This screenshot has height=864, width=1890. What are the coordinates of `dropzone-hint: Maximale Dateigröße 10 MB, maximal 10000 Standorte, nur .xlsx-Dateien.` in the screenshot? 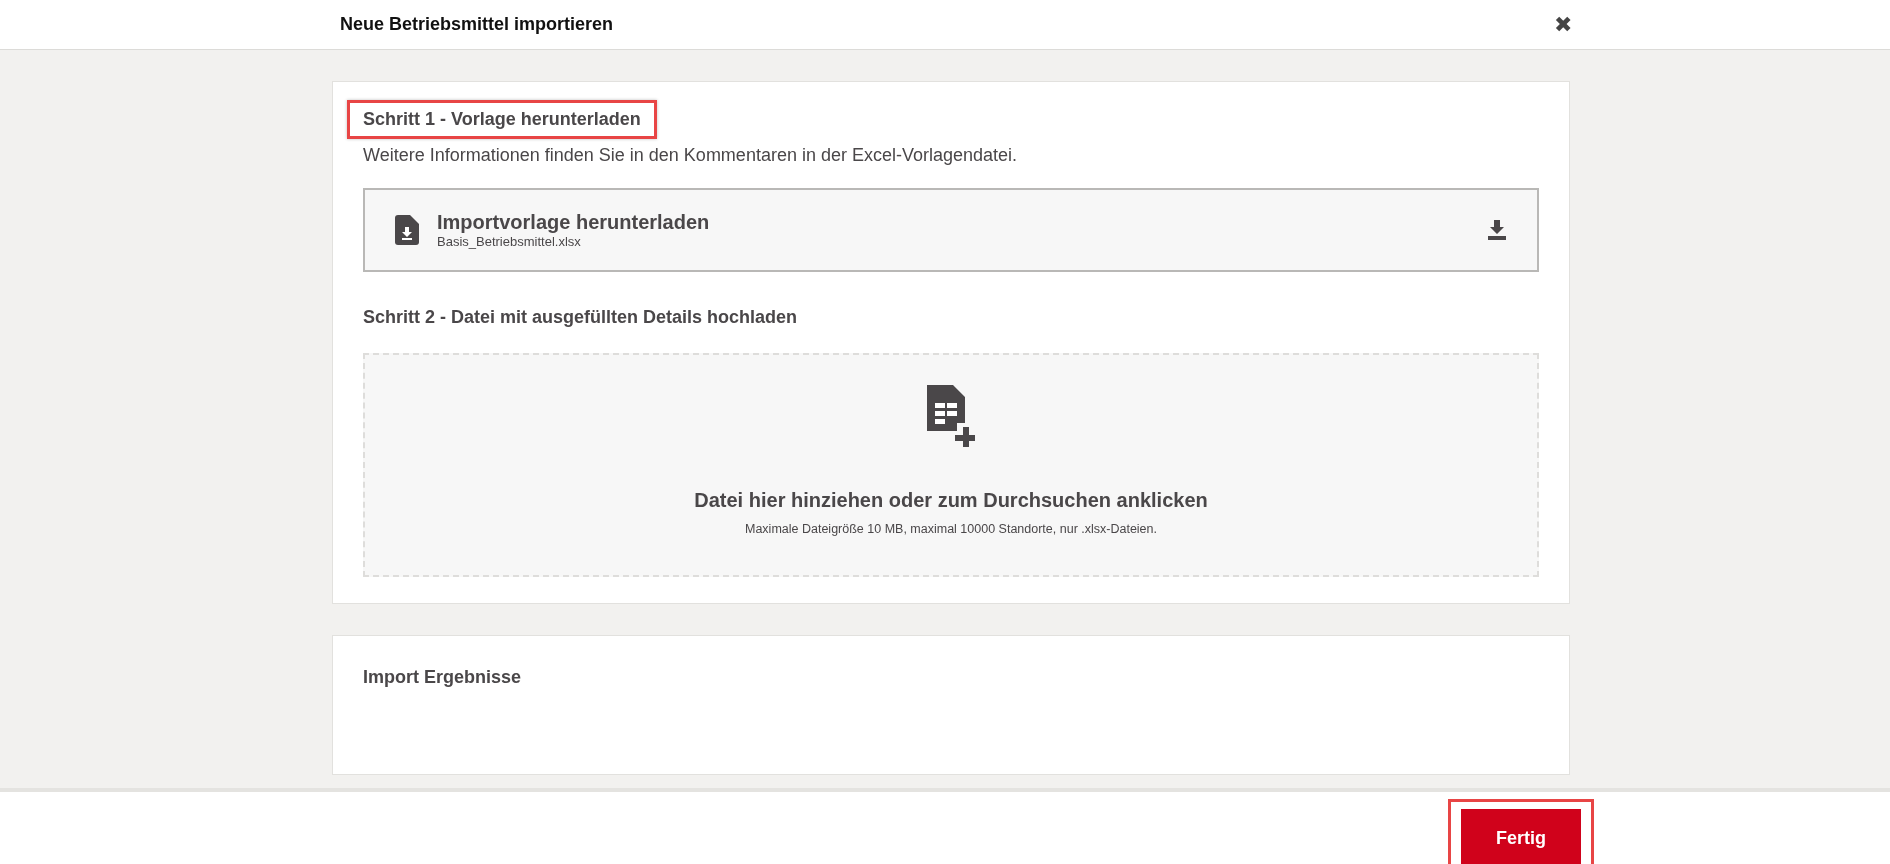 It's located at (951, 529).